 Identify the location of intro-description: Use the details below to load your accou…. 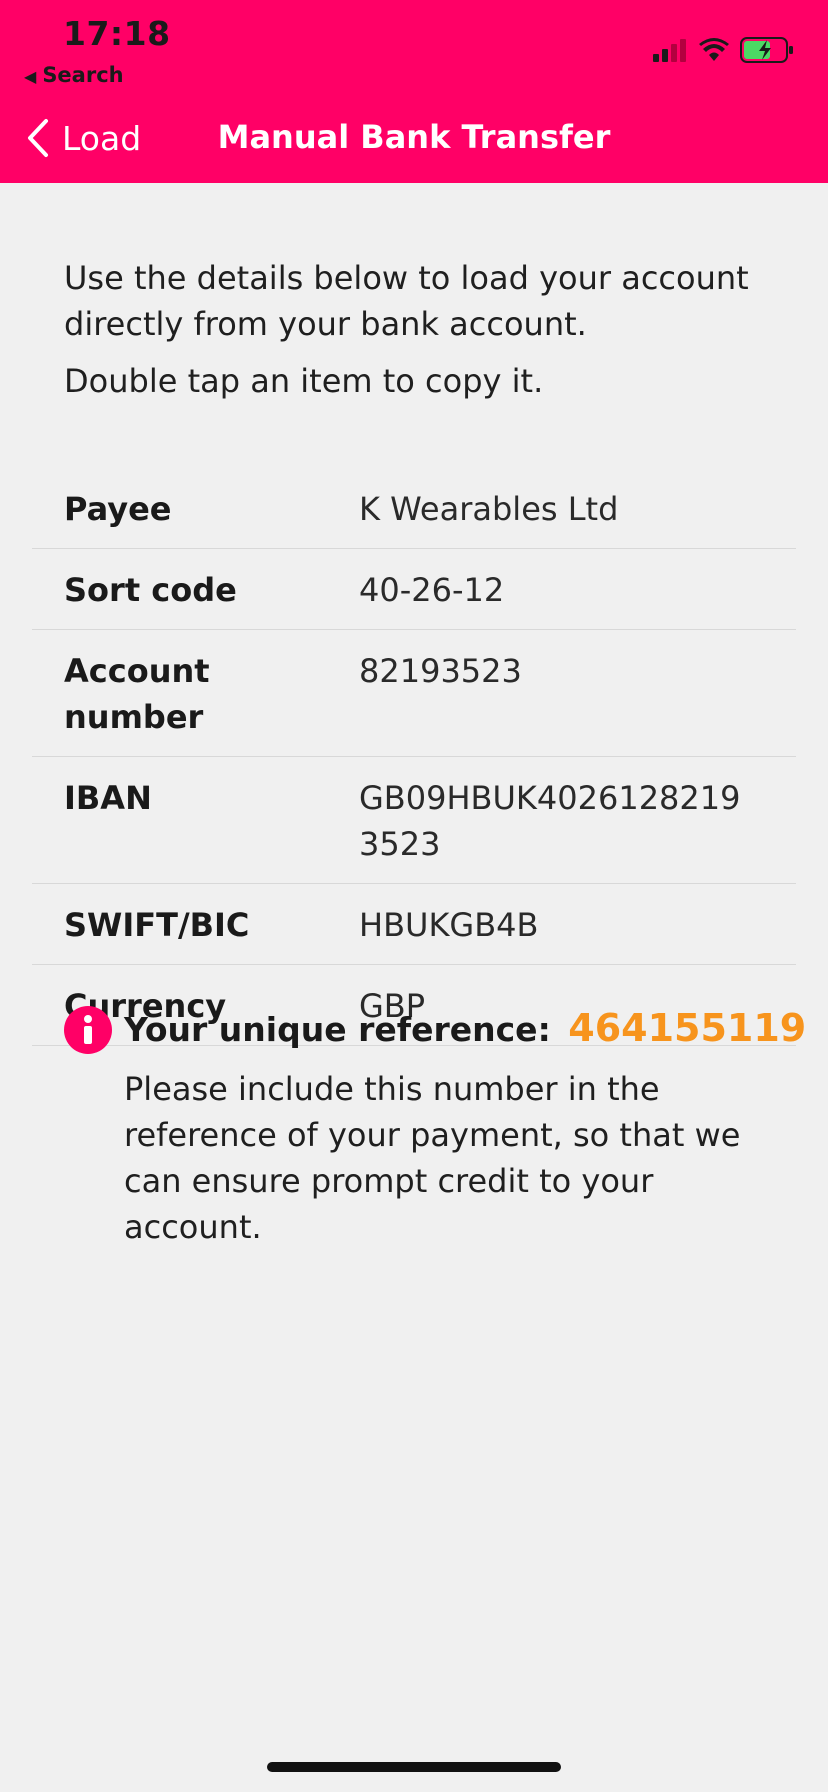
(406, 301).